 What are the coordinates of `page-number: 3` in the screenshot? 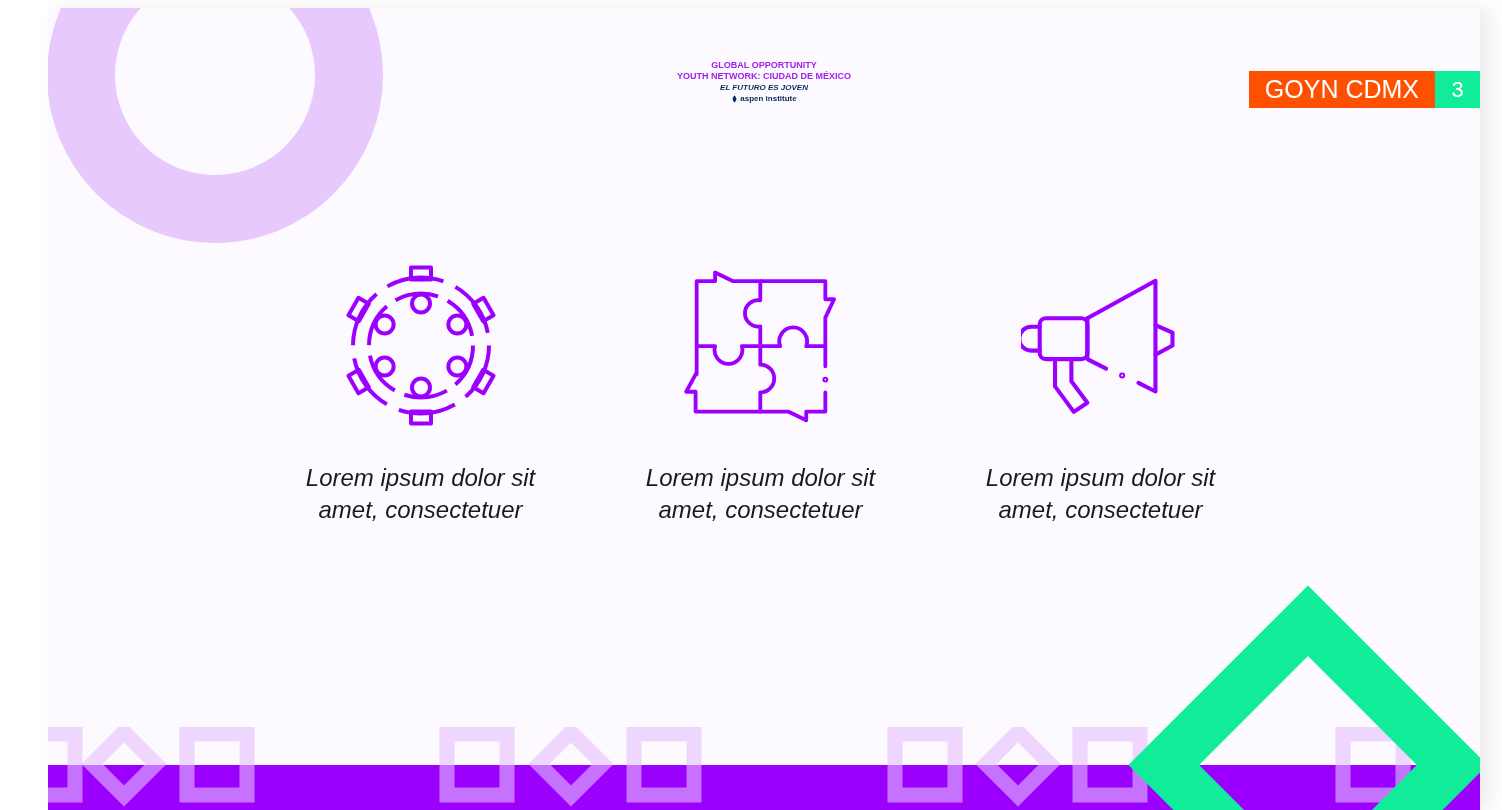 It's located at (1457, 89).